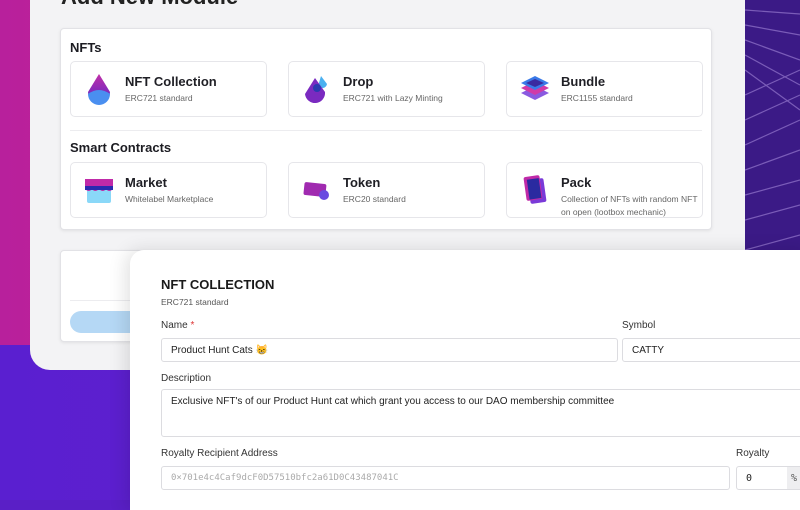 The height and width of the screenshot is (510, 800). I want to click on module-desc: ERC1155 standard, so click(597, 98).